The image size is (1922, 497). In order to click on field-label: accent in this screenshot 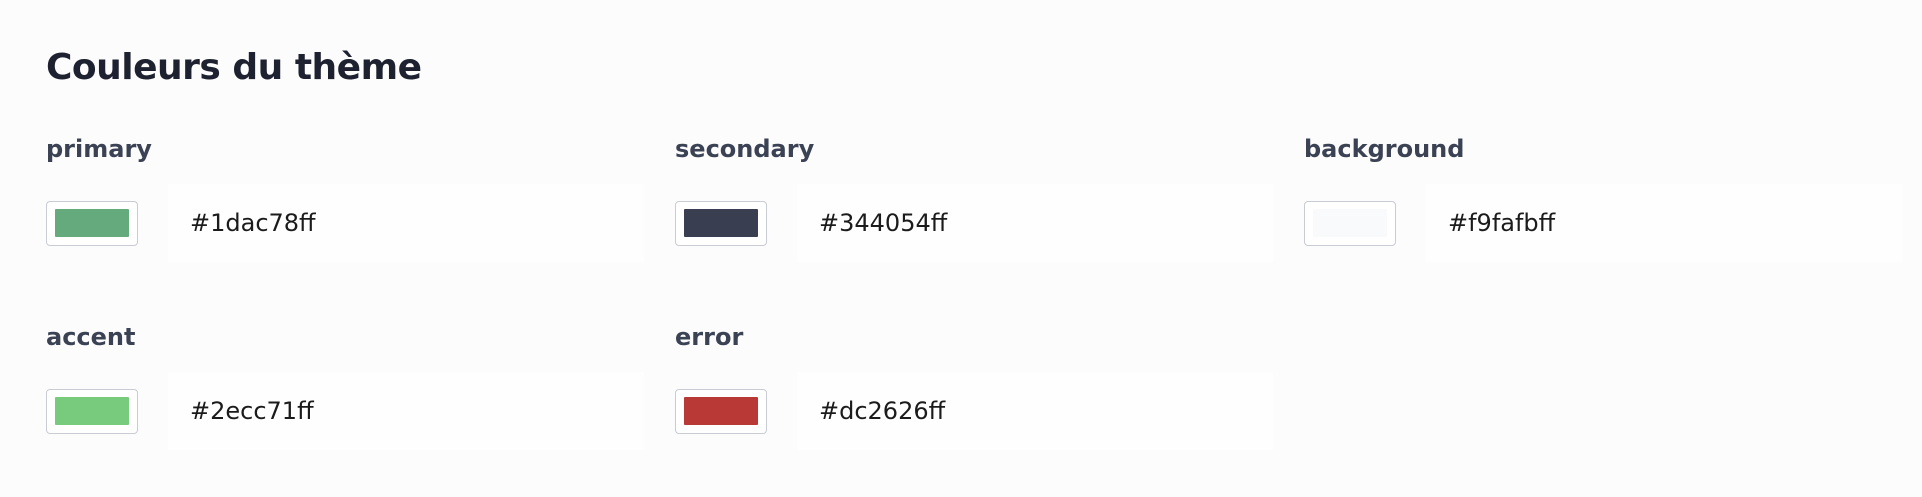, I will do `click(91, 337)`.